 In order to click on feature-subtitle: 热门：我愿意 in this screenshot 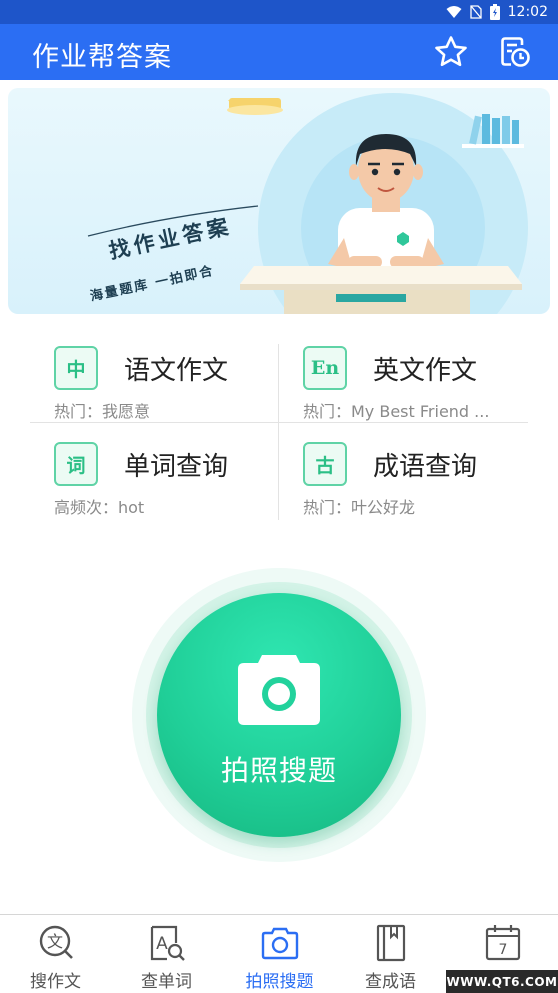, I will do `click(102, 411)`.